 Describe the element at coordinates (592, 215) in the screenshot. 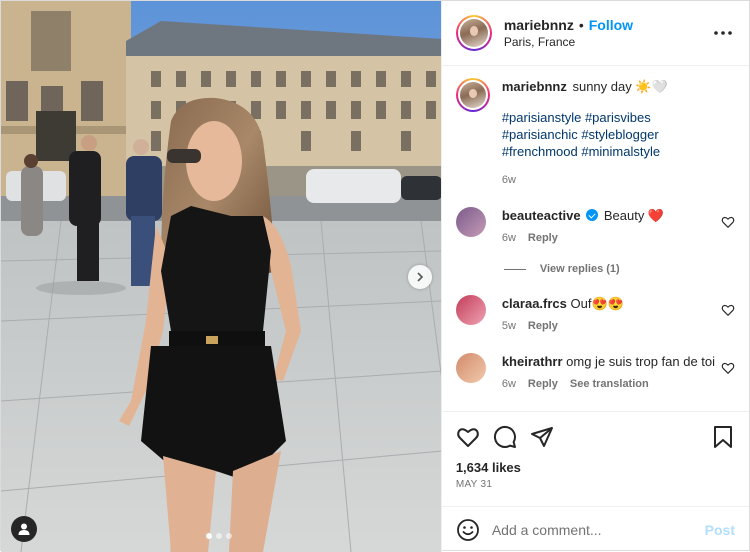

I see `verified-badge-icon` at that location.